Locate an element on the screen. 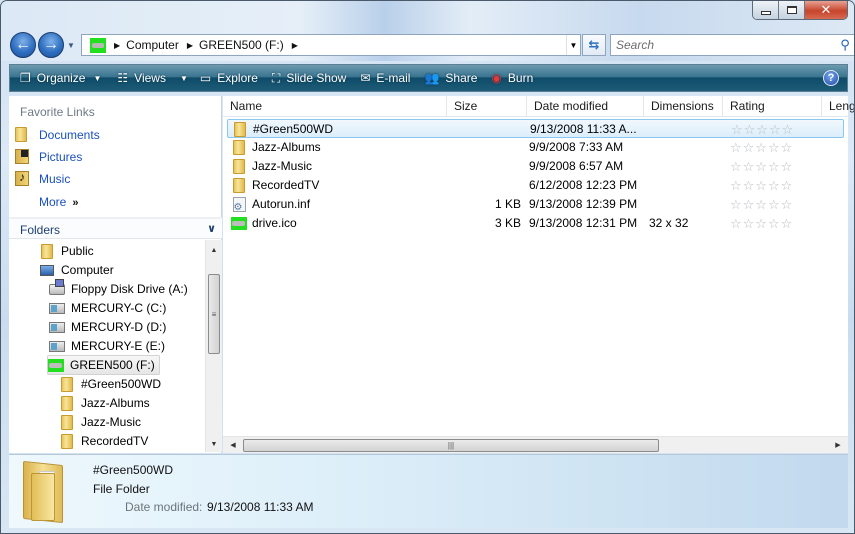 This screenshot has width=855, height=534. scroll-up-icon: ▲ is located at coordinates (214, 250).